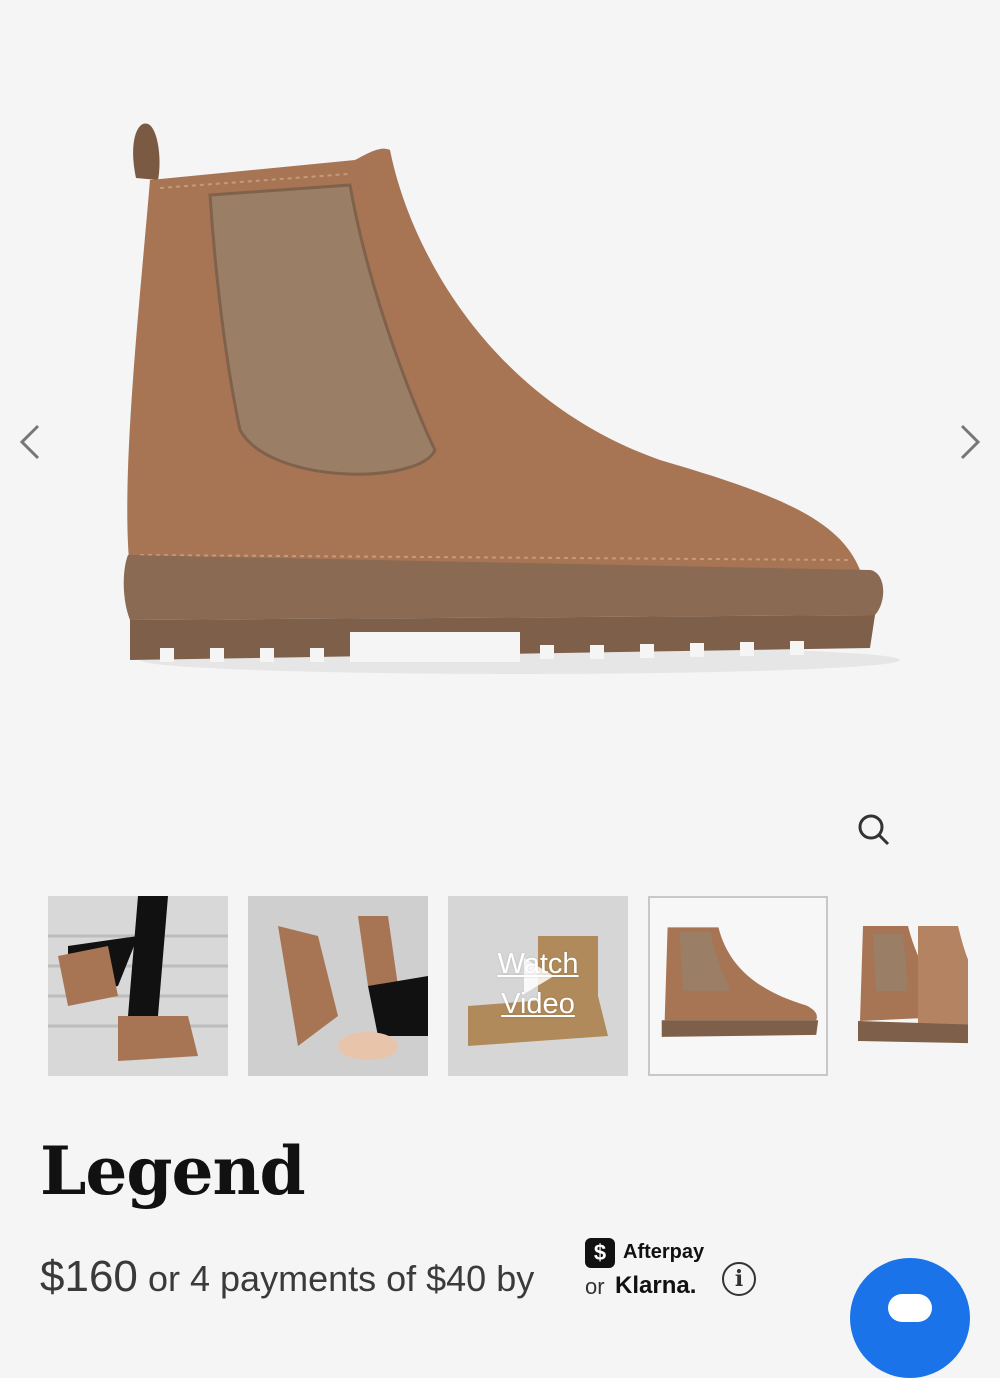 This screenshot has width=1000, height=1378. Describe the element at coordinates (600, 1253) in the screenshot. I see `afterpay-icon: $` at that location.